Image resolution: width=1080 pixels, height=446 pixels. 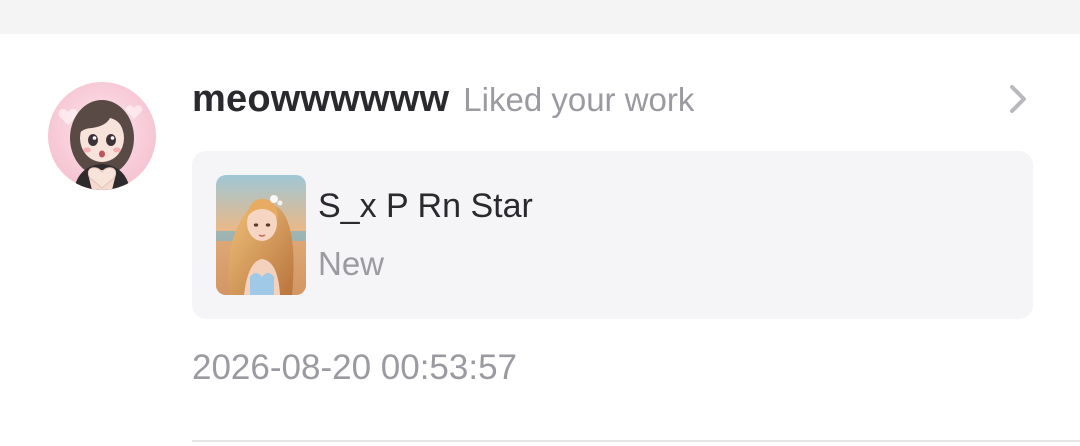 What do you see at coordinates (425, 206) in the screenshot?
I see `work-title: S_x P Rn Star` at bounding box center [425, 206].